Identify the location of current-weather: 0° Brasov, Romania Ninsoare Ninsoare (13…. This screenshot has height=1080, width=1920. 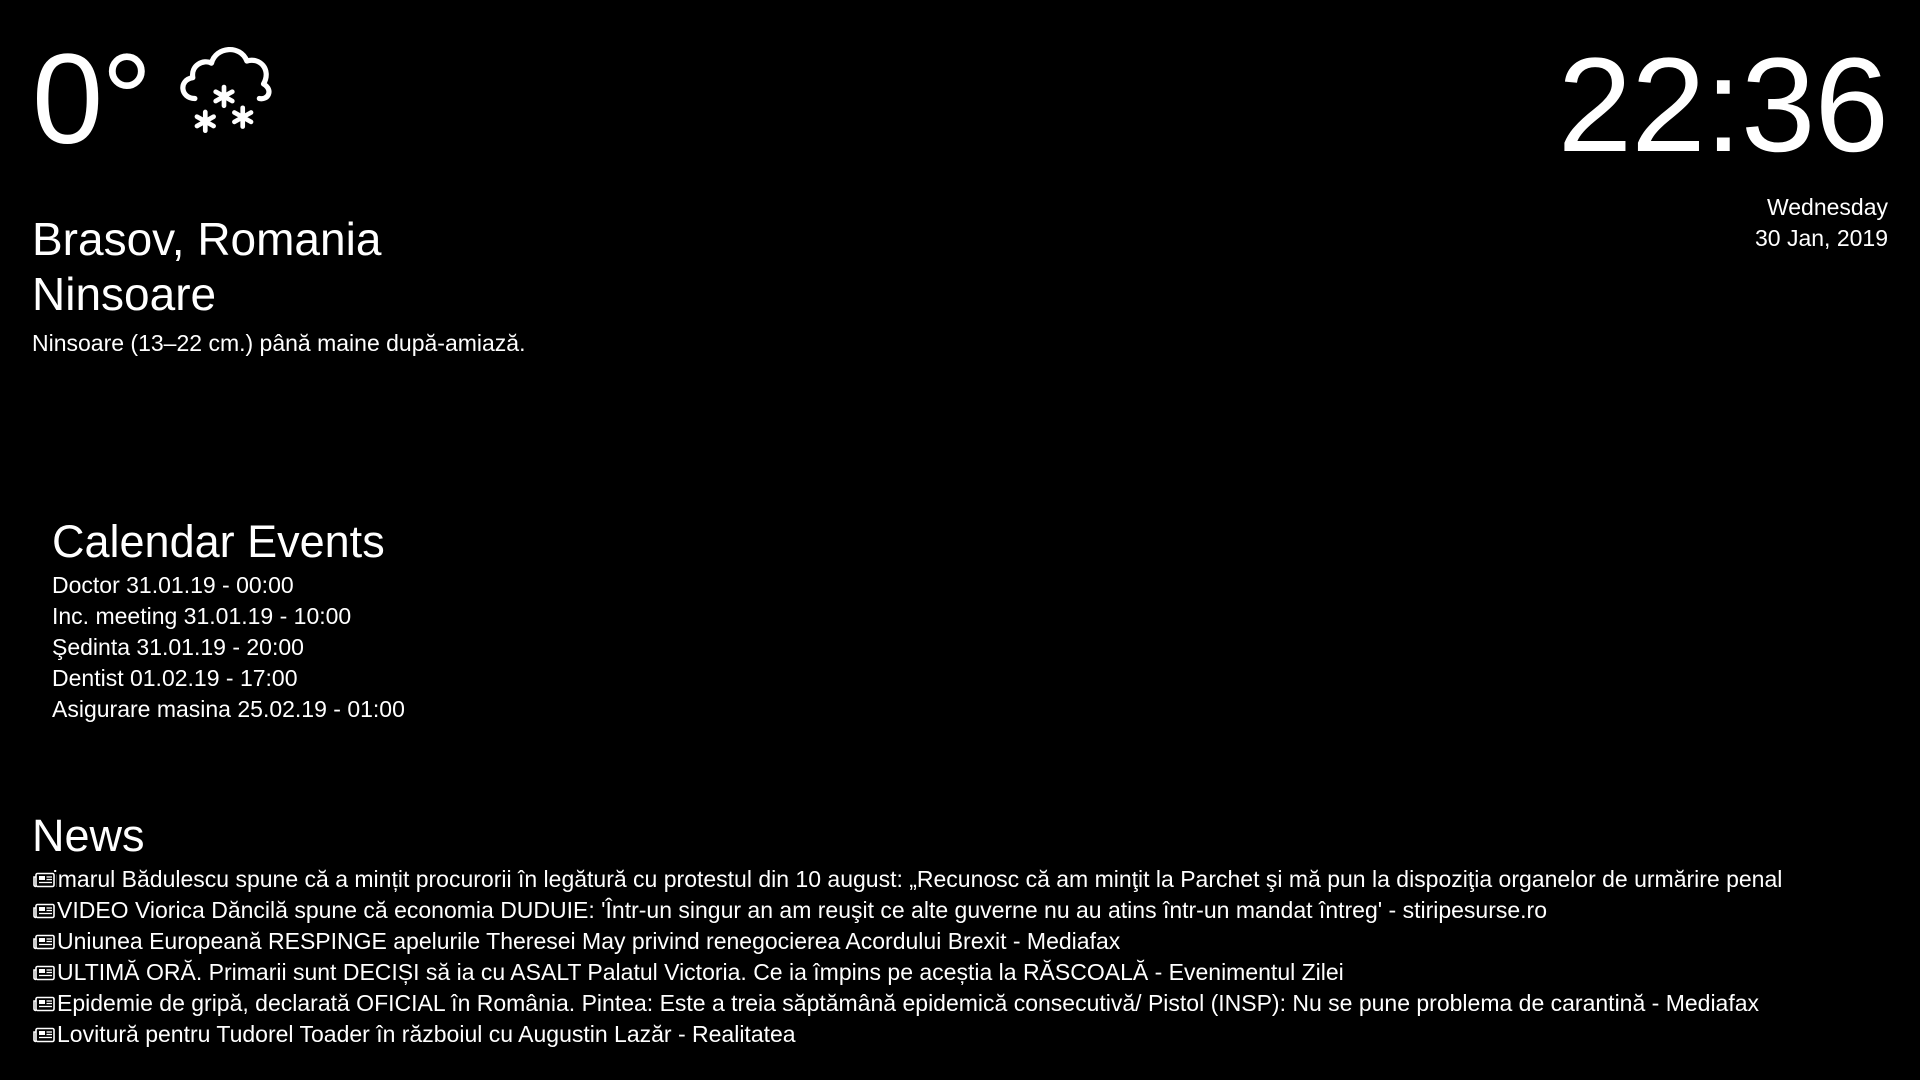
(279, 197).